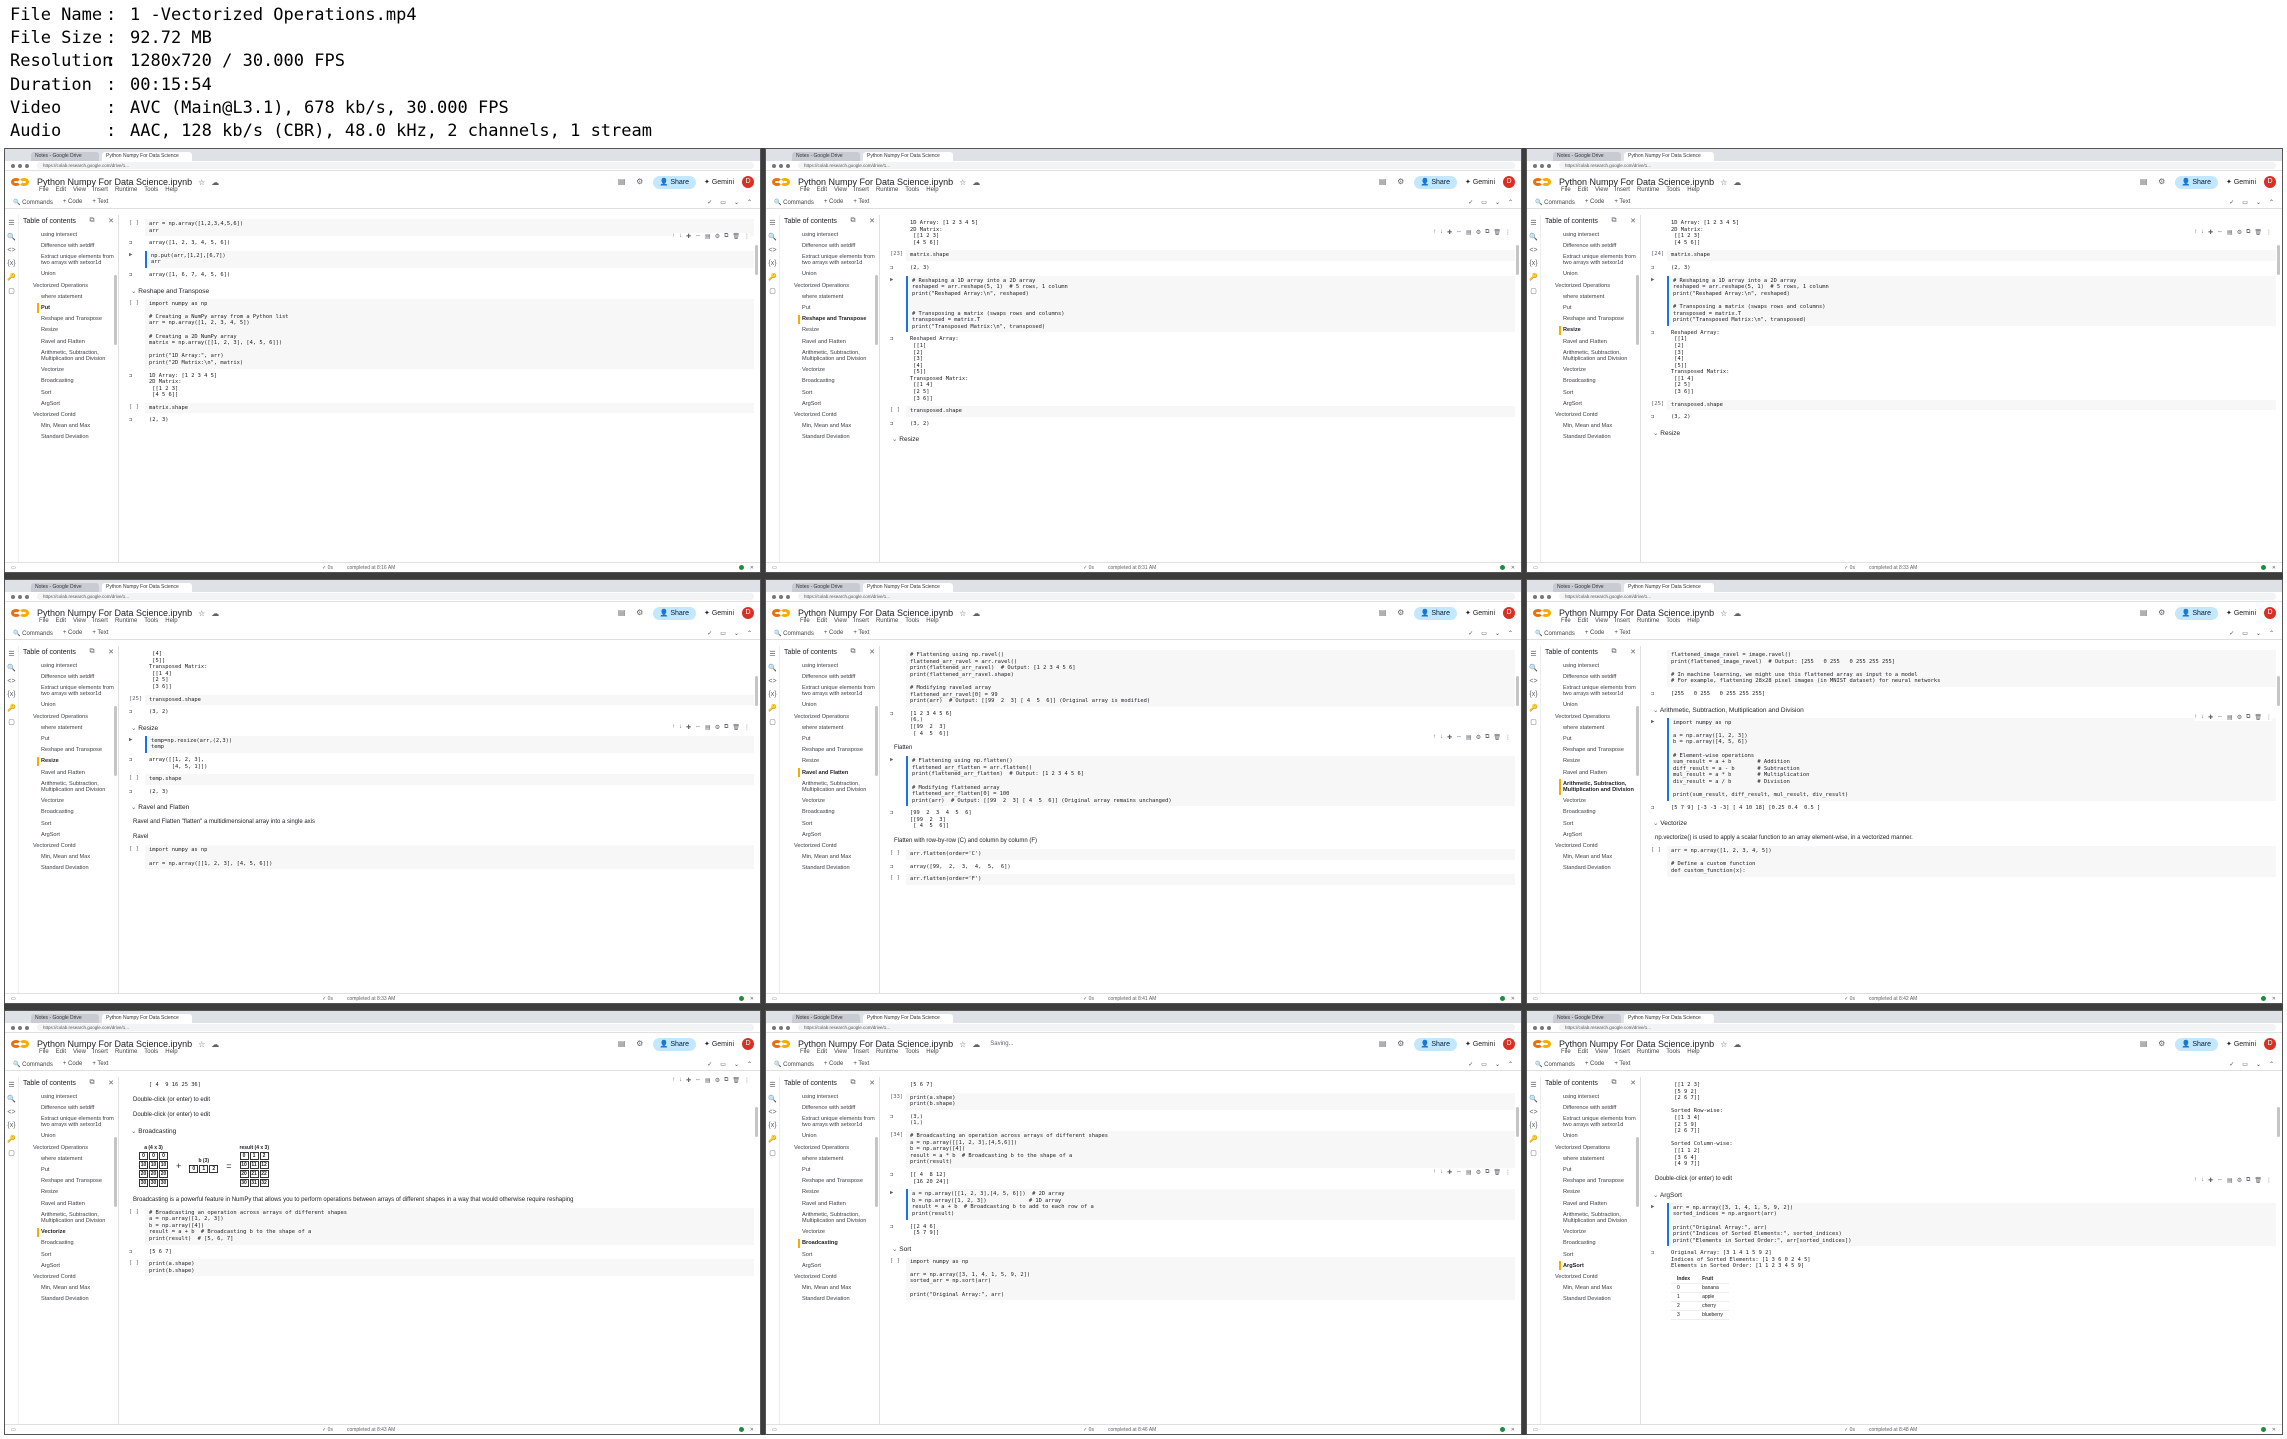 This screenshot has width=2287, height=1439. Describe the element at coordinates (441, 1115) in the screenshot. I see `markdown-cell: Double-click (or enter) to edit` at that location.